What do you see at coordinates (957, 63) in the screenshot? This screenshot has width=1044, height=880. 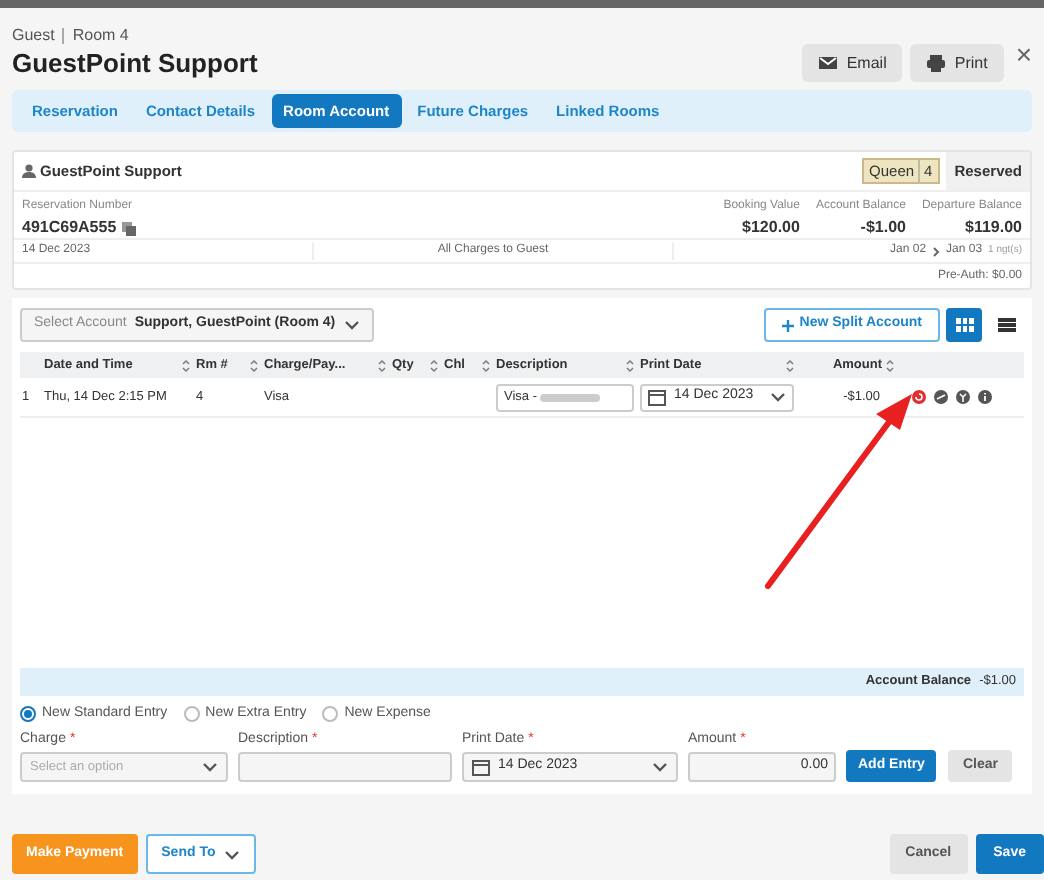 I see `print-button: Print` at bounding box center [957, 63].